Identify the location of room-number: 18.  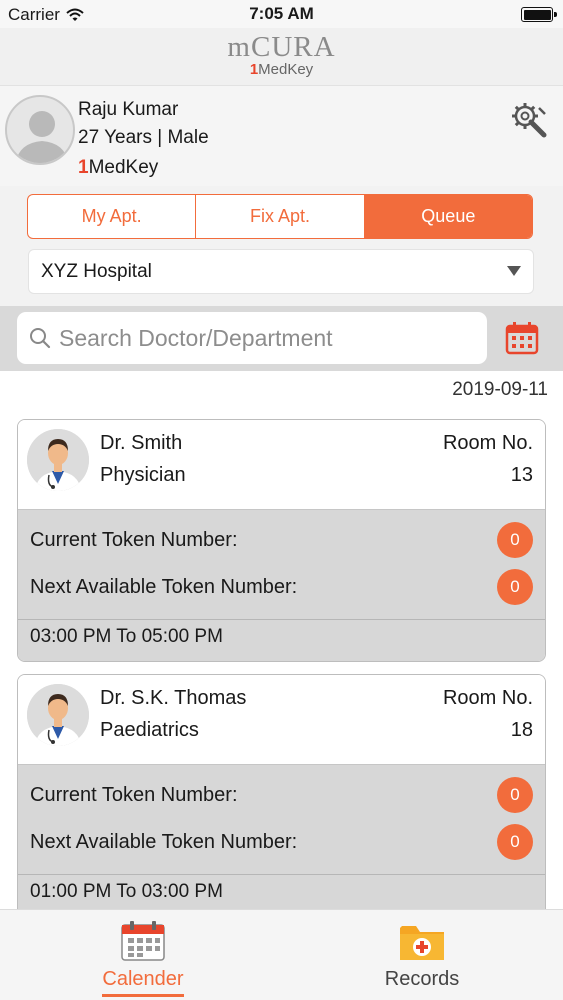
(521, 730).